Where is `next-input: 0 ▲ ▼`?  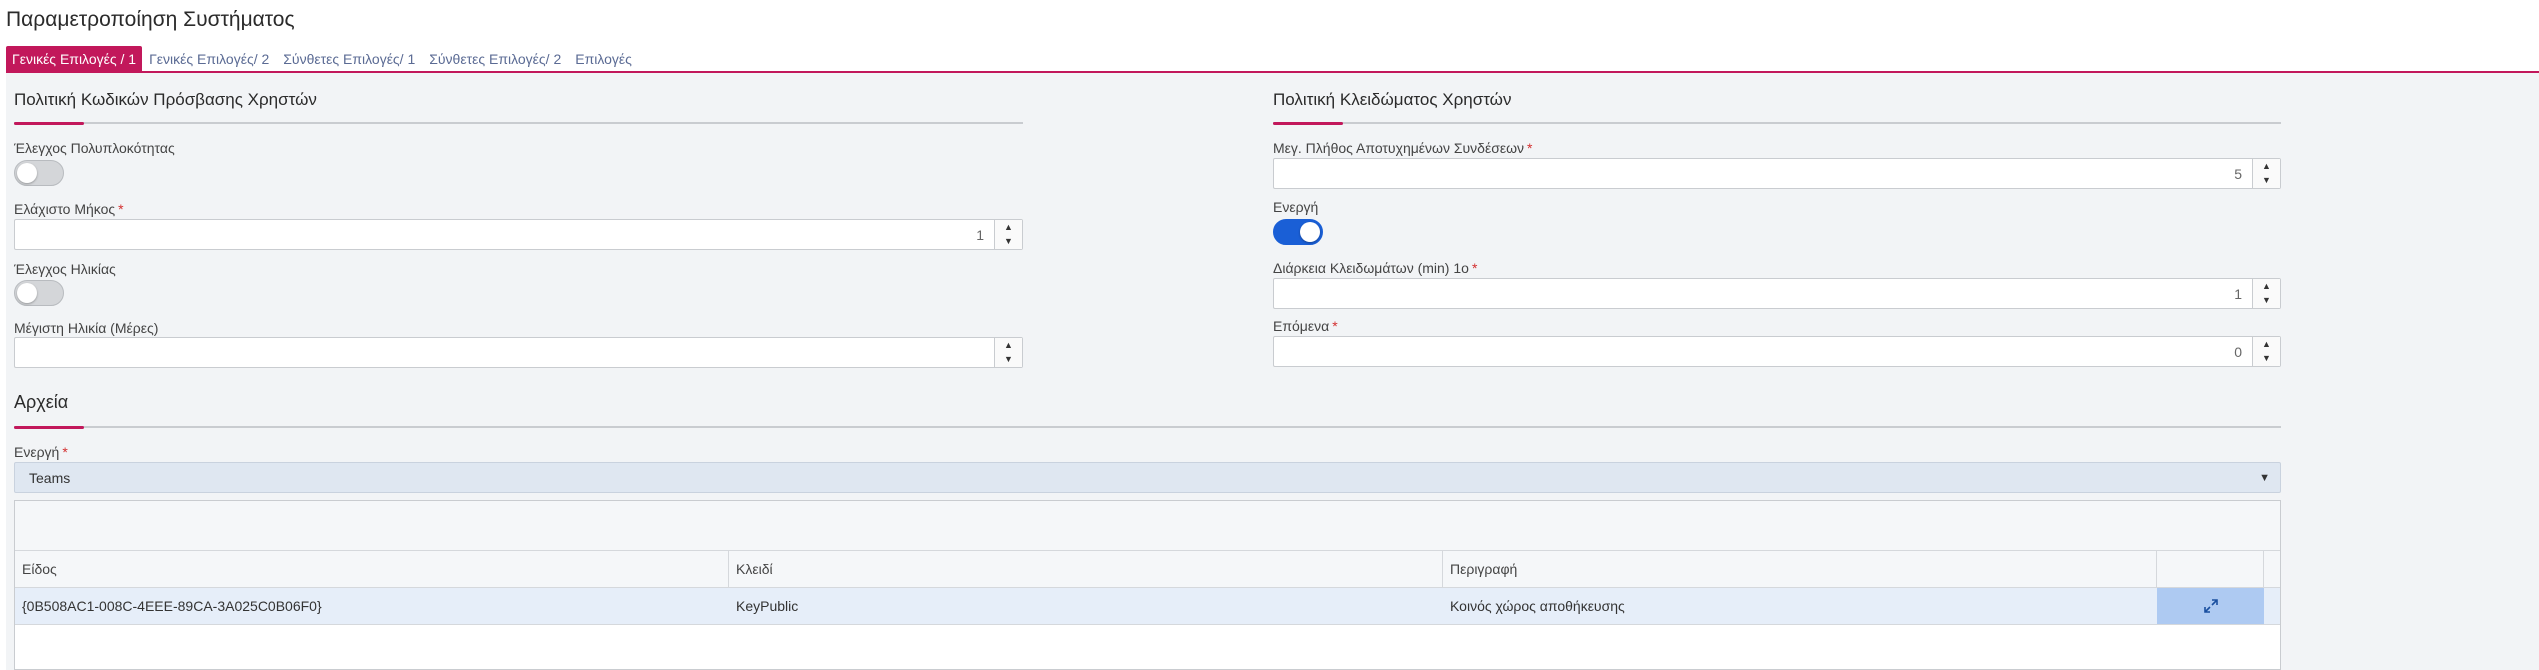
next-input: 0 ▲ ▼ is located at coordinates (1777, 351).